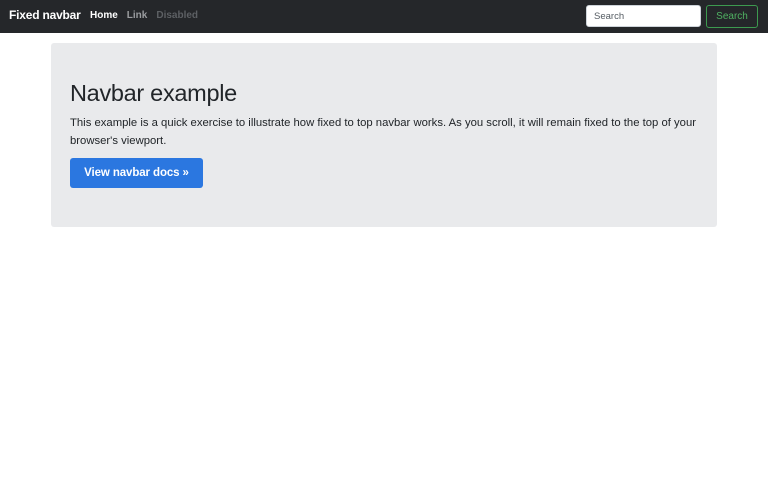 The image size is (768, 480). Describe the element at coordinates (137, 15) in the screenshot. I see `nav-link-link: Link` at that location.